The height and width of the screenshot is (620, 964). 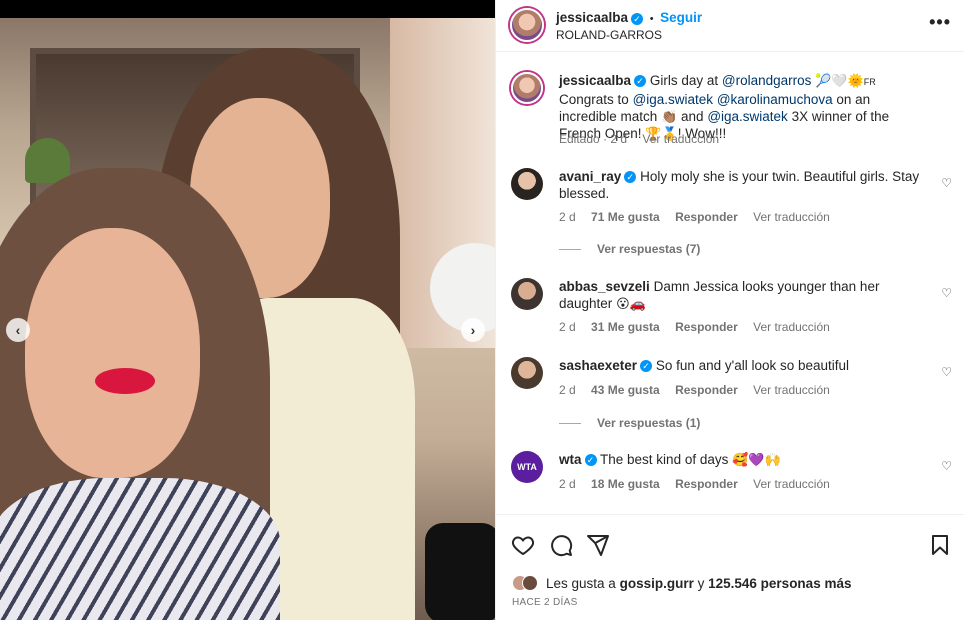 I want to click on comment-username: wta, so click(x=570, y=459).